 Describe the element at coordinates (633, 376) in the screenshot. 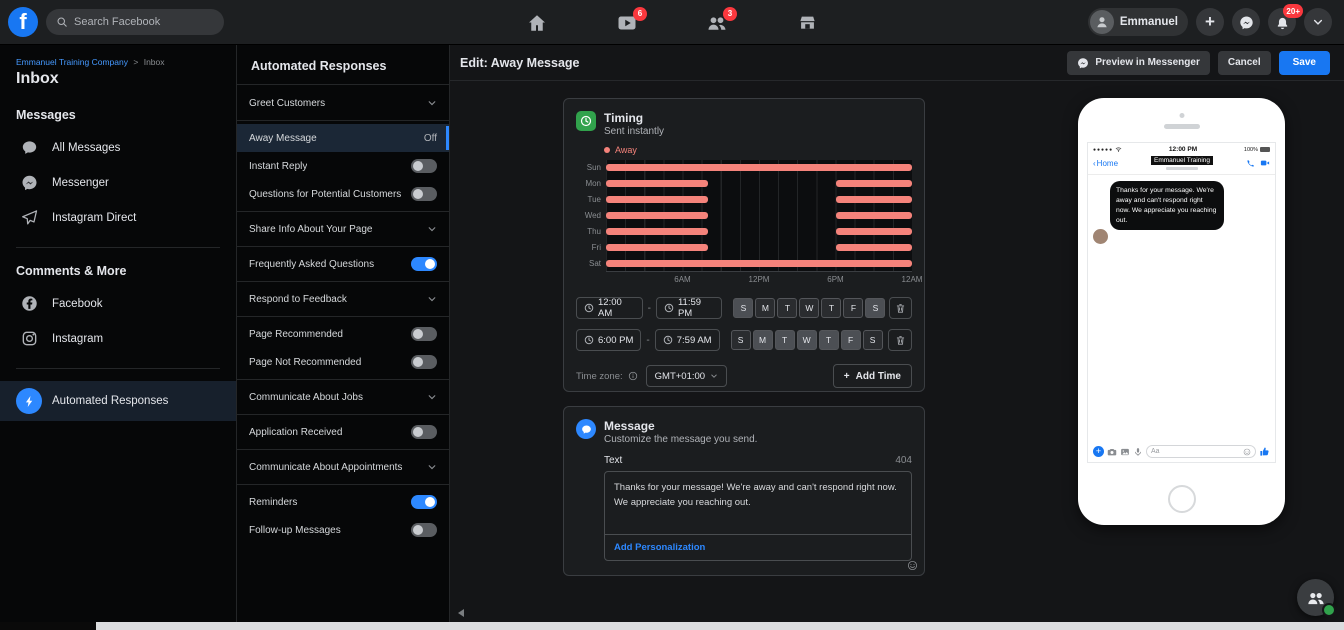

I see `info-icon` at that location.